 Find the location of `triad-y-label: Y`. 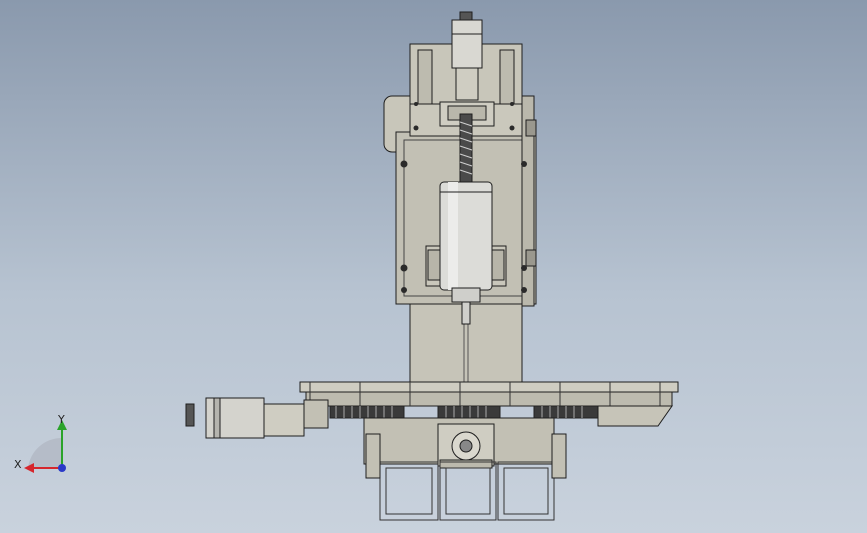

triad-y-label: Y is located at coordinates (61, 419).